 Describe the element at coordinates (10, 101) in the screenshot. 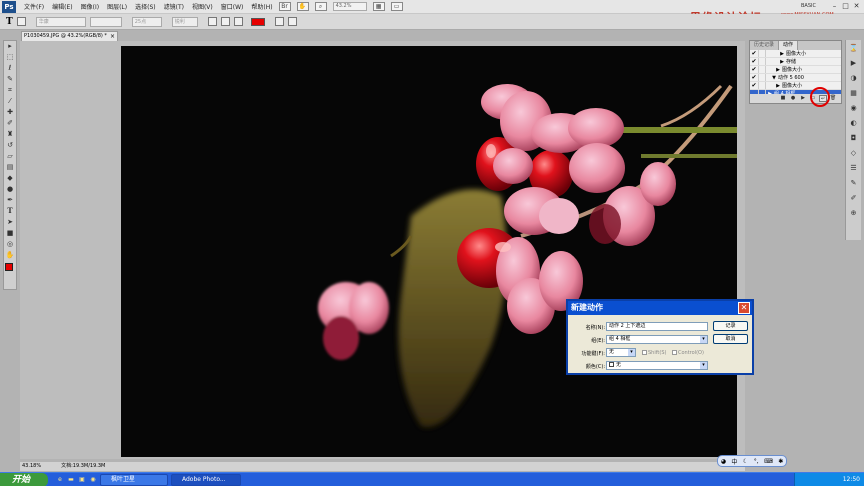

I see `eyedropper-tool-icon: ⁄` at that location.